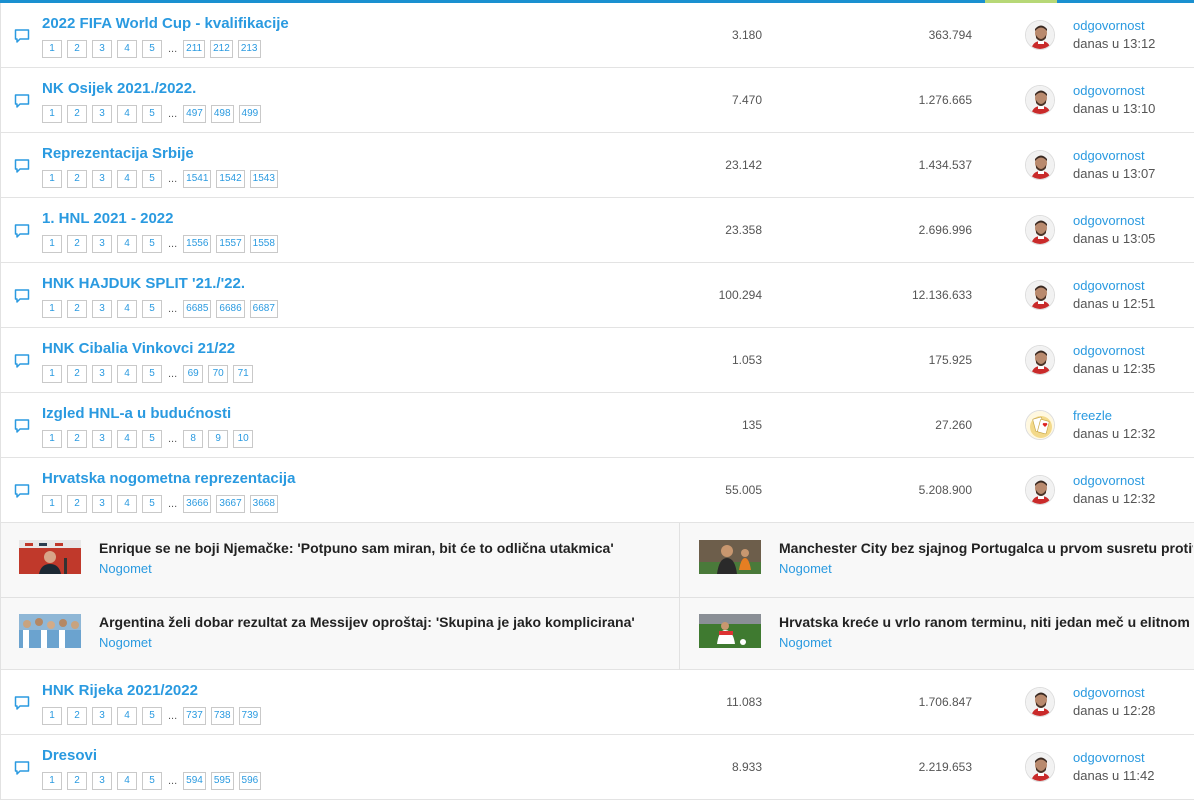 The image size is (1194, 800). Describe the element at coordinates (221, 49) in the screenshot. I see `page-link: 212` at that location.